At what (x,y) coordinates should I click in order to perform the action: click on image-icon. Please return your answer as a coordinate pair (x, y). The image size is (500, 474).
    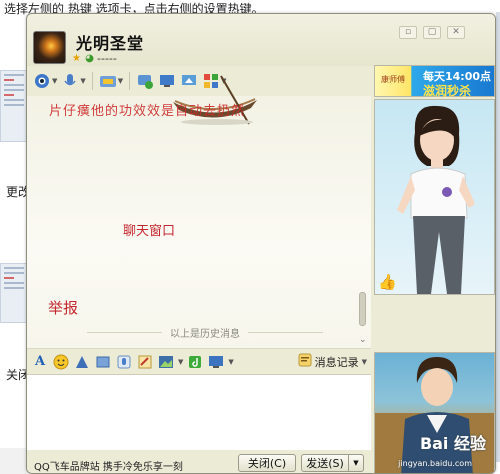
    Looking at the image, I should click on (166, 362).